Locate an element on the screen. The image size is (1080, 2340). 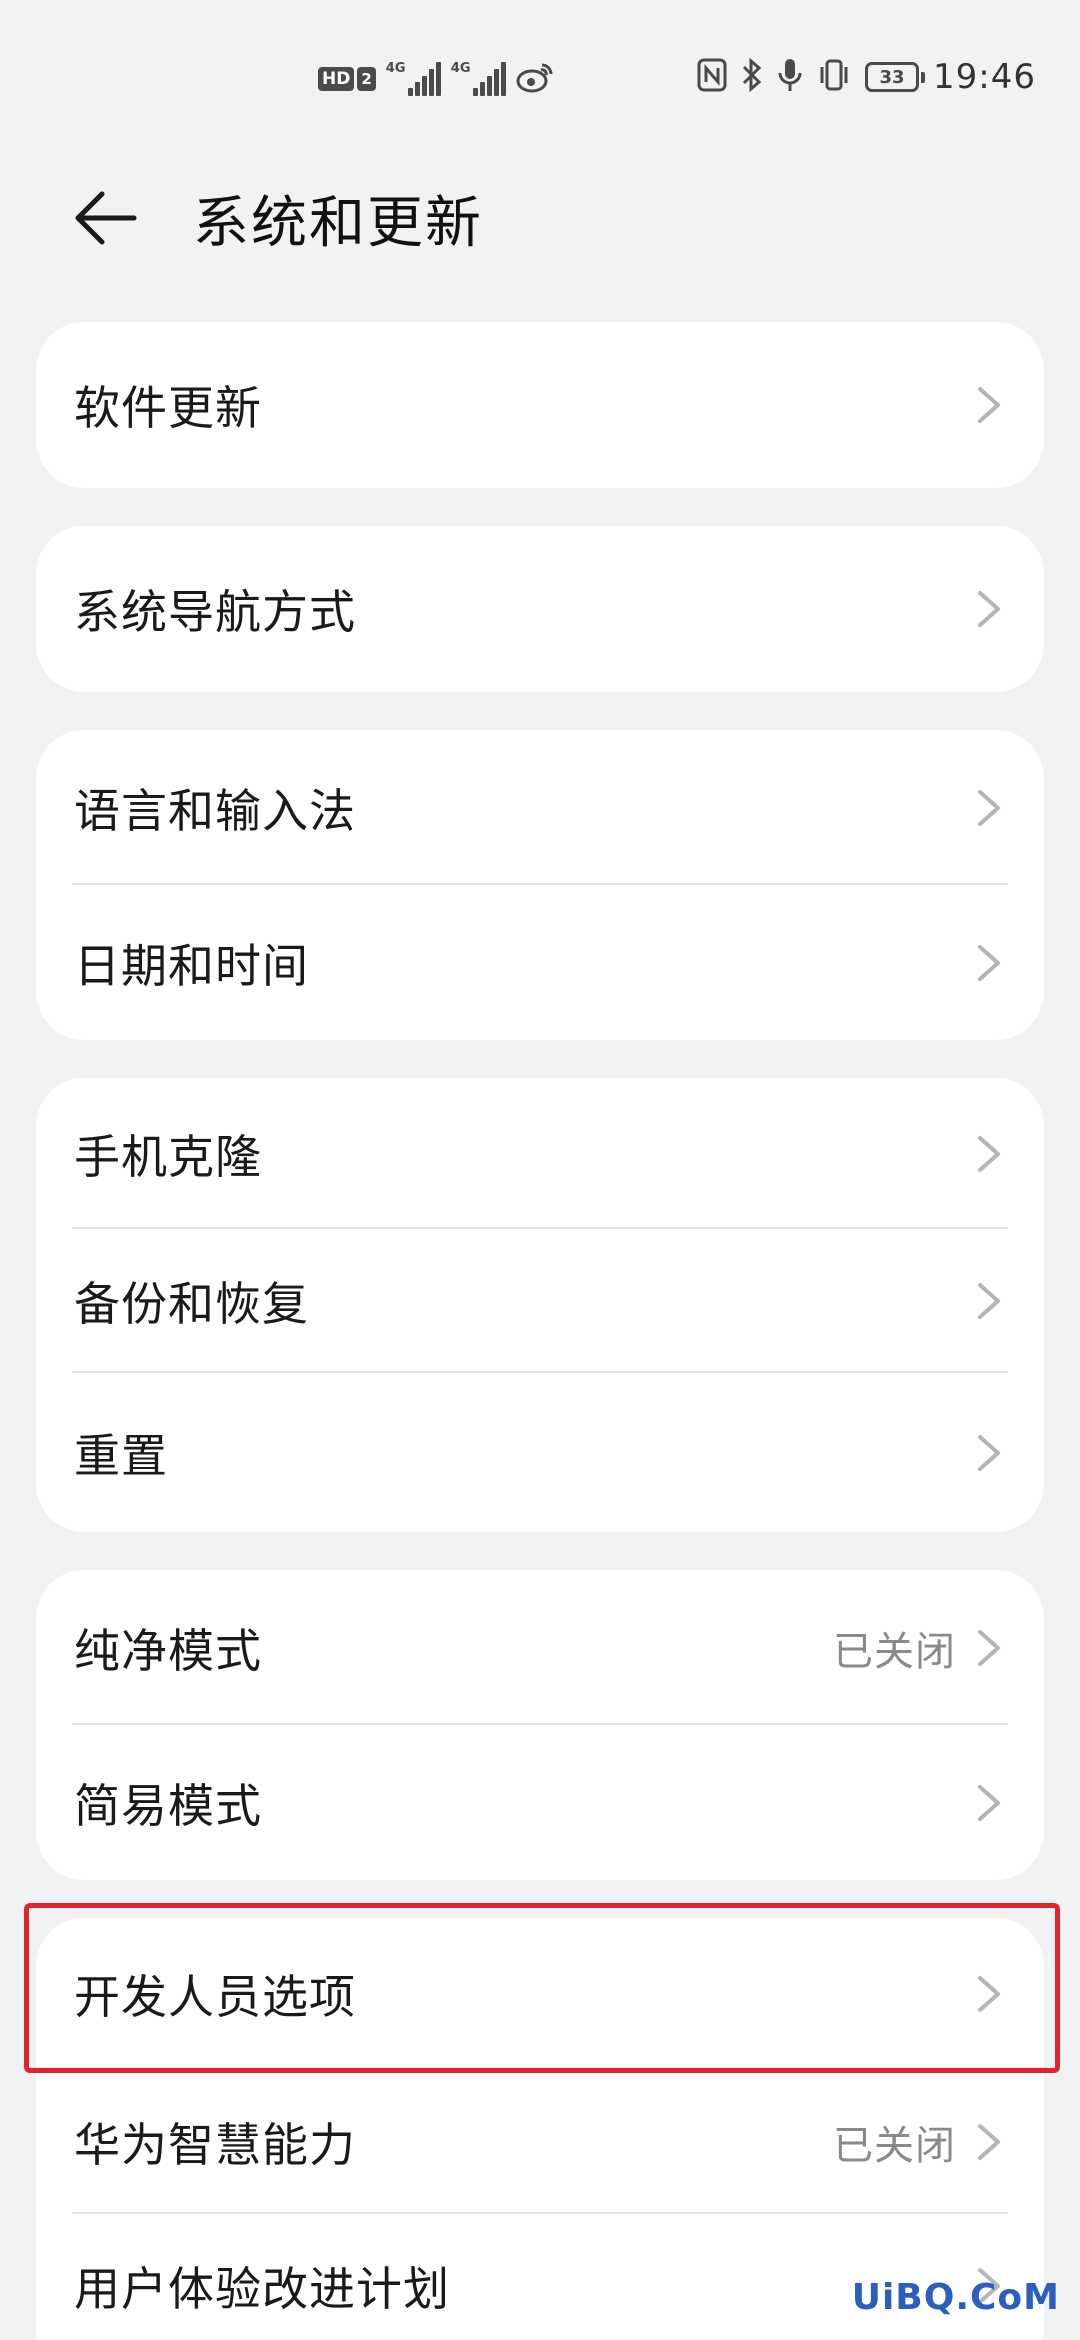
sim-number: 2 is located at coordinates (366, 79).